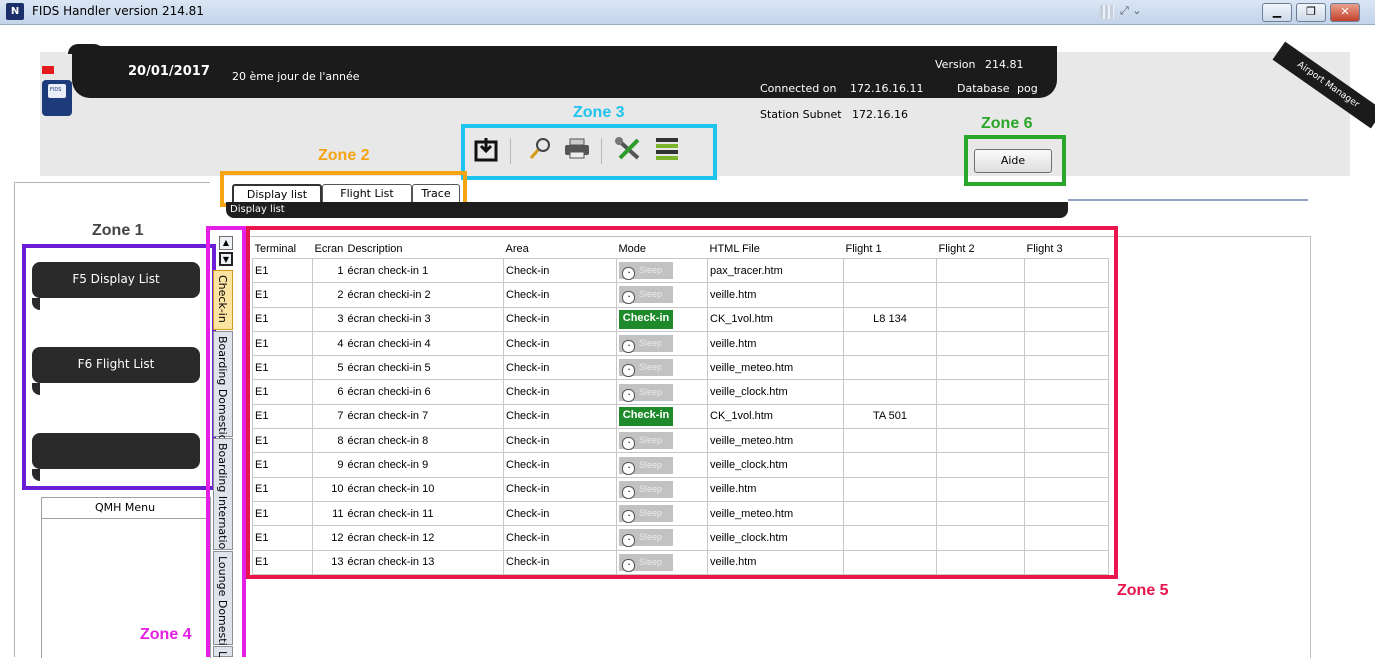 This screenshot has width=1375, height=658. What do you see at coordinates (1007, 123) in the screenshot?
I see `zone6-label: Zone 6` at bounding box center [1007, 123].